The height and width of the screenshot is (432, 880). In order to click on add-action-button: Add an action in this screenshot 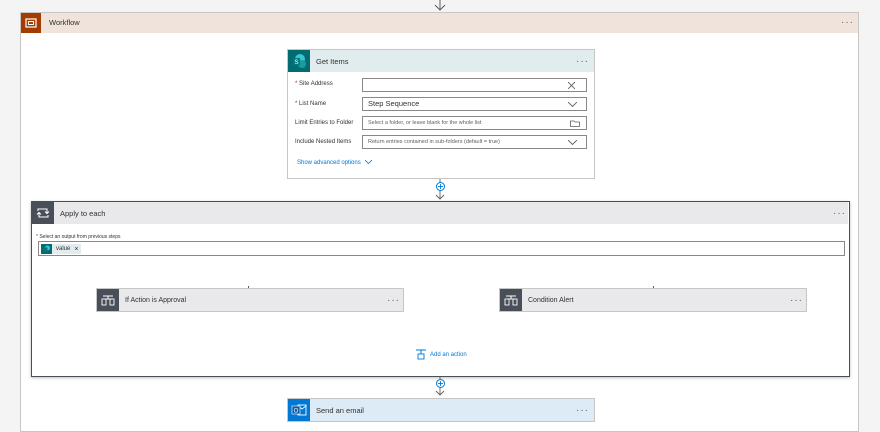, I will do `click(441, 354)`.